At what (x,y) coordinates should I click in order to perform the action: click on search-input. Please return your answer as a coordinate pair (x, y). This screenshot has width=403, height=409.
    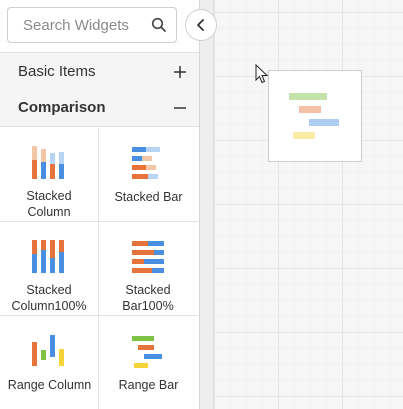
    Looking at the image, I should click on (78, 25).